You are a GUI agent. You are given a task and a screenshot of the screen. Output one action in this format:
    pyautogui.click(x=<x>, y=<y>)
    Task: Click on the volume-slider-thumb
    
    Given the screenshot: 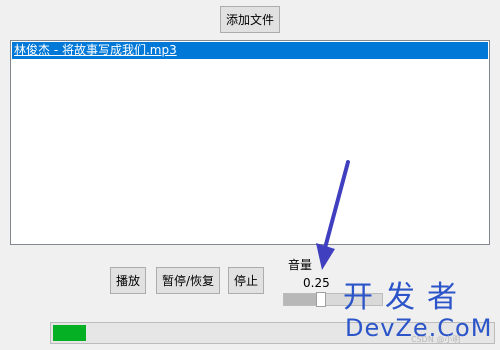 What is the action you would take?
    pyautogui.click(x=321, y=299)
    